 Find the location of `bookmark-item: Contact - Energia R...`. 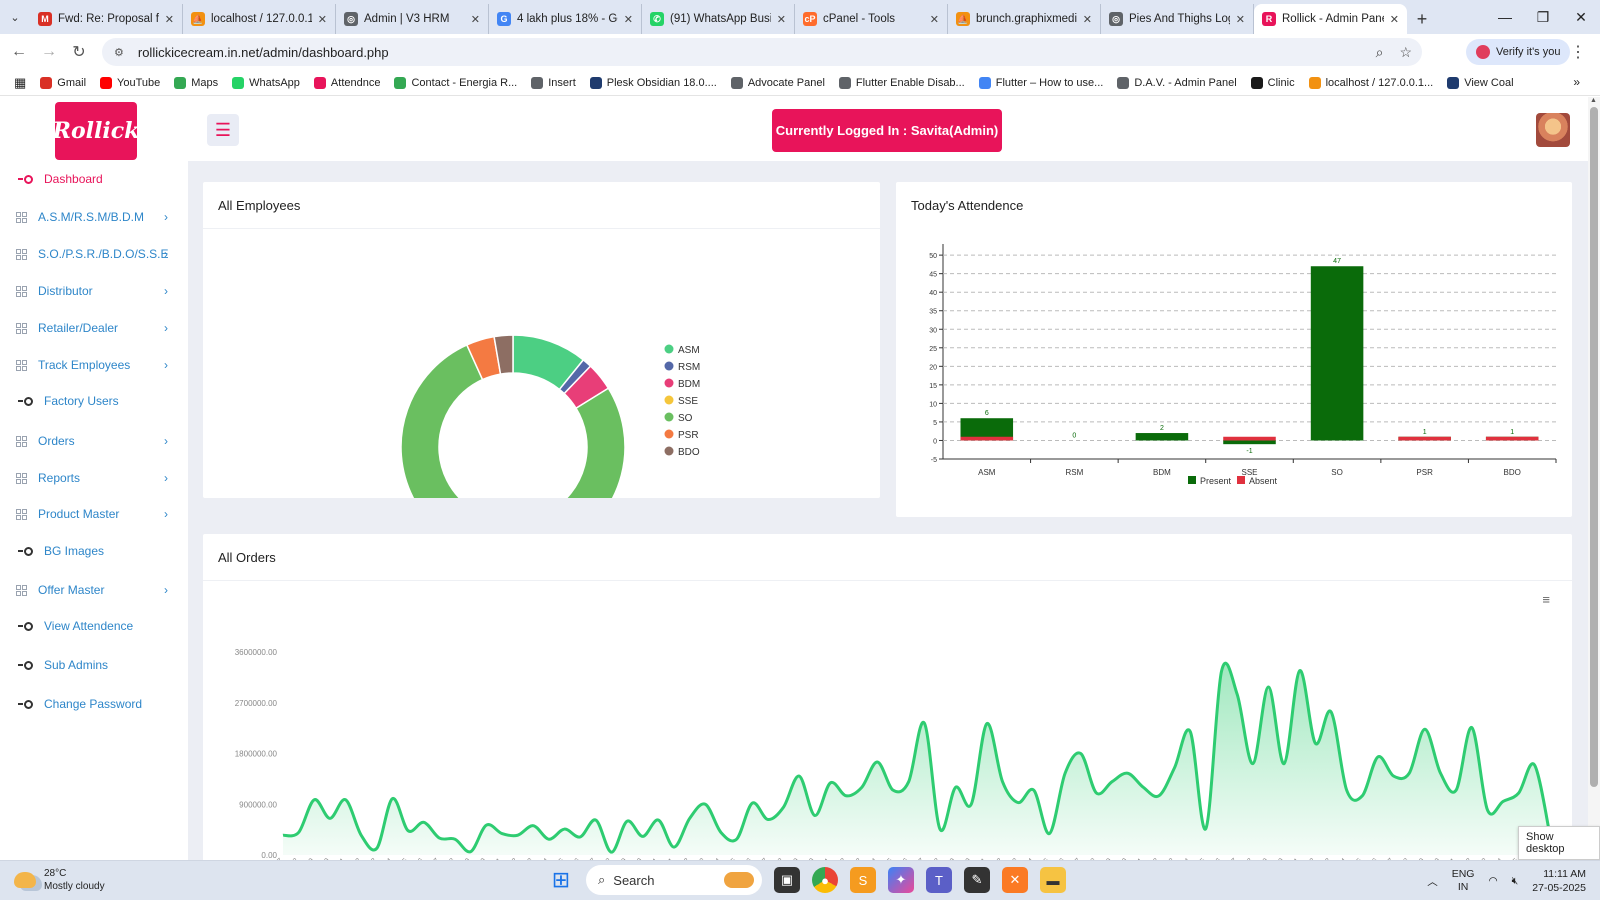

bookmark-item: Contact - Energia R... is located at coordinates (455, 82).